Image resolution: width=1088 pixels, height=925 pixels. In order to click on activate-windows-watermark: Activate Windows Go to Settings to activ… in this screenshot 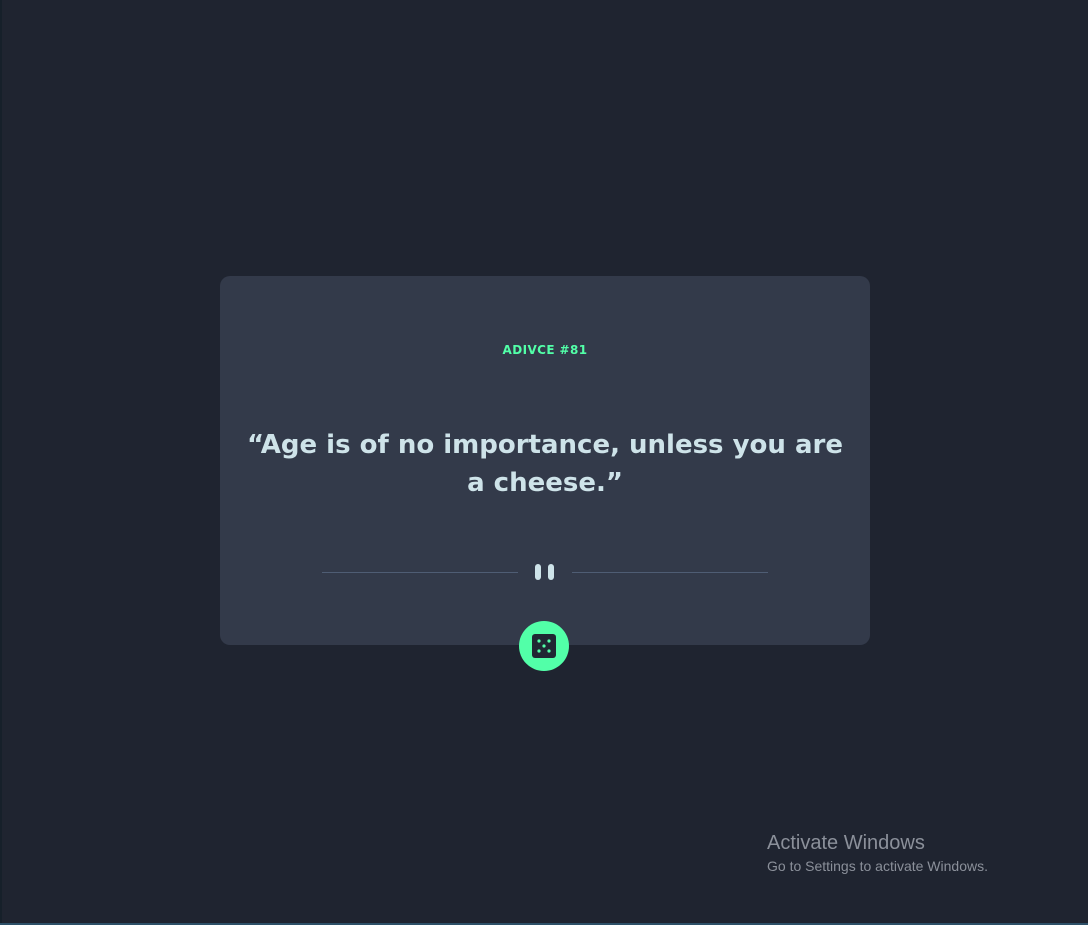, I will do `click(877, 853)`.